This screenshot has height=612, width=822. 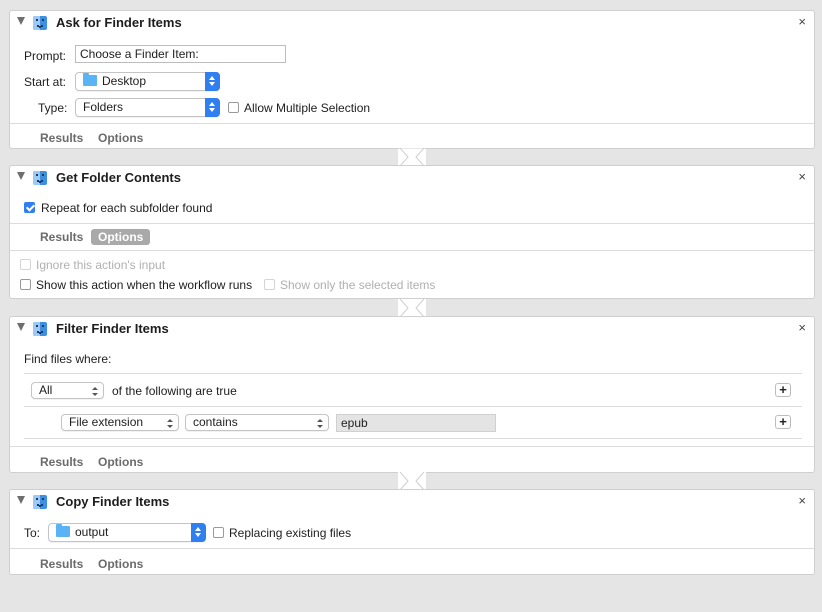 What do you see at coordinates (106, 422) in the screenshot?
I see `criteria-attribute-value: File extension` at bounding box center [106, 422].